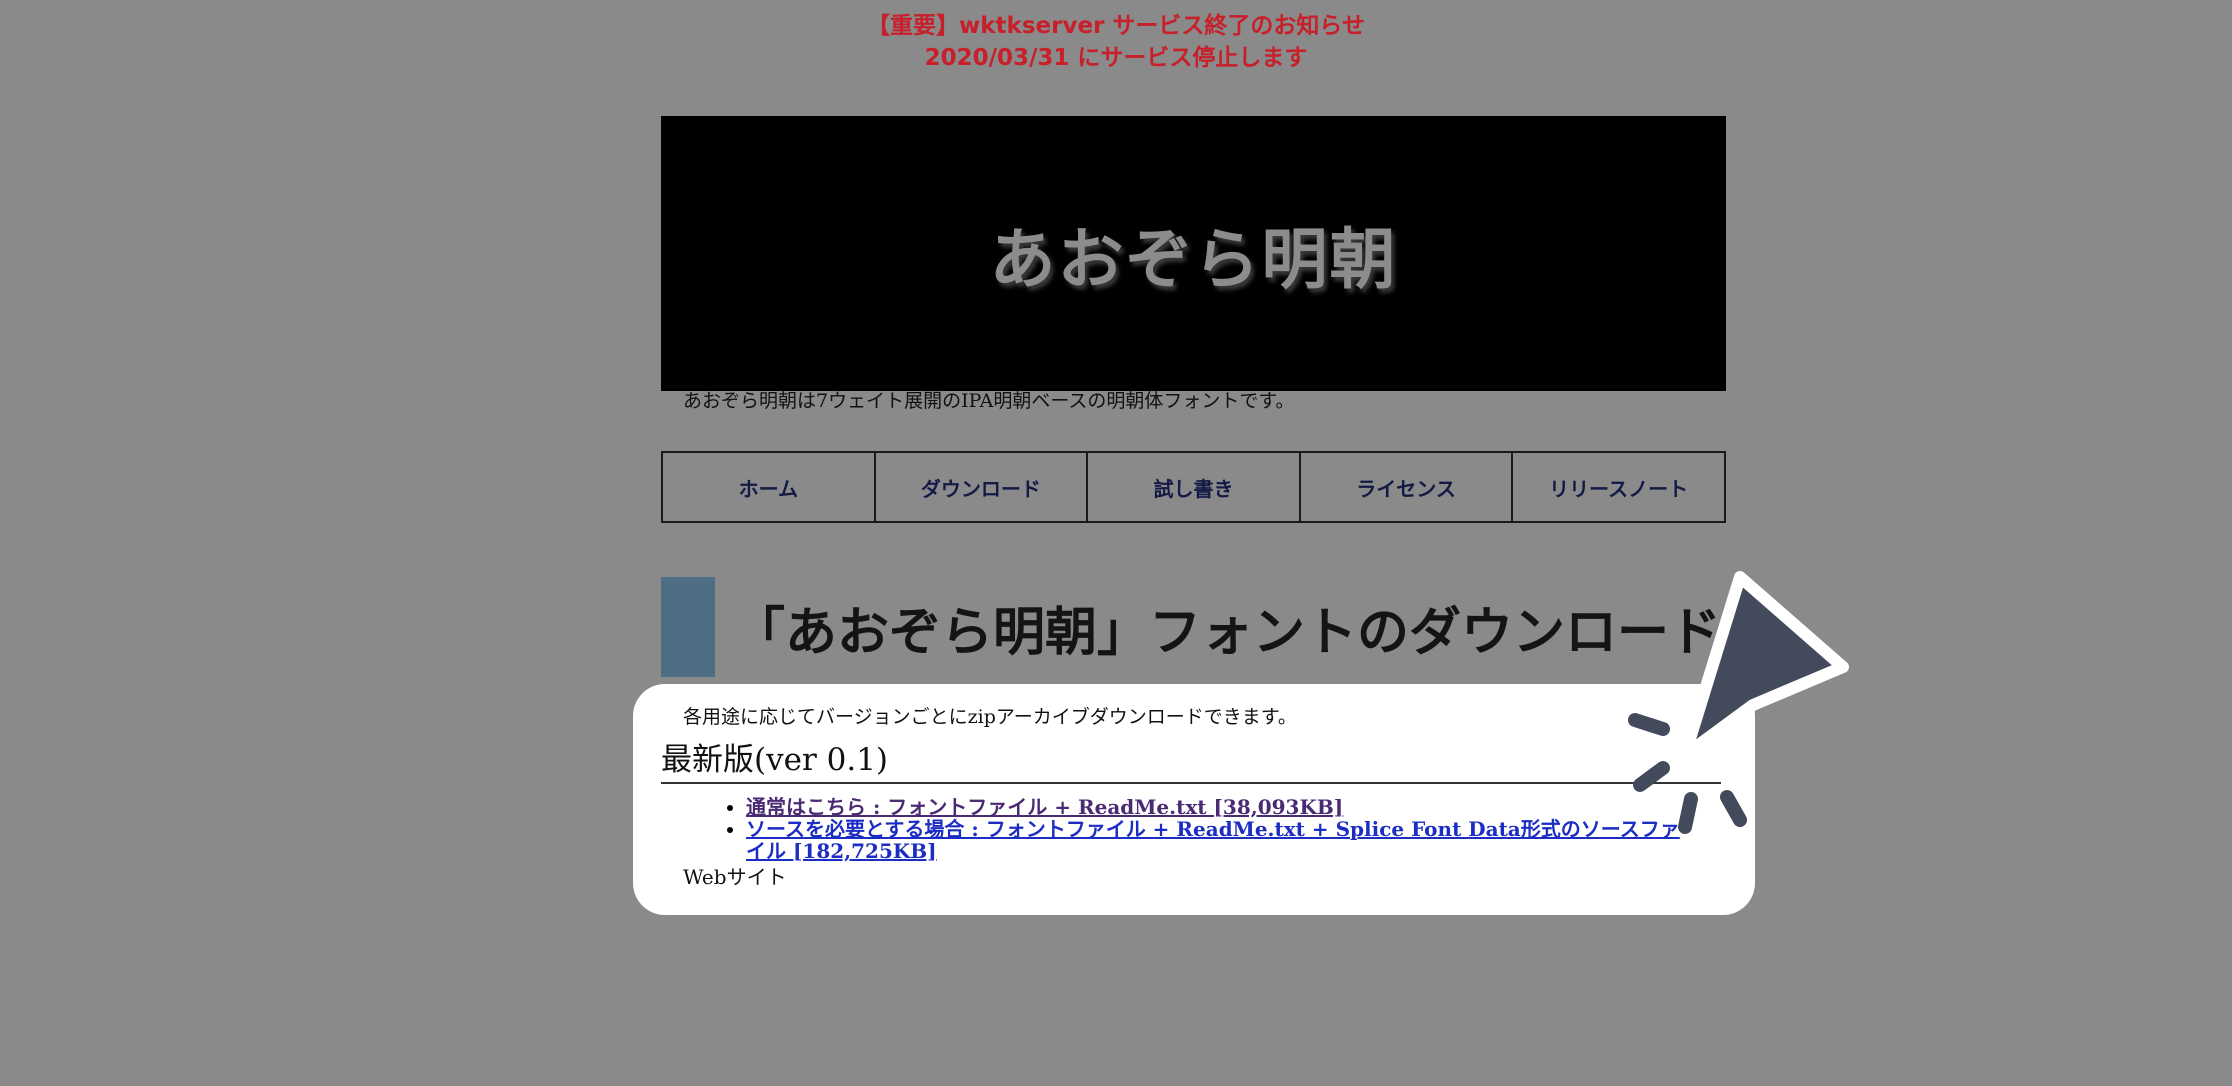  Describe the element at coordinates (1227, 632) in the screenshot. I see `page-title: 「あおぞら明朝」フォントのダウンロード` at that location.